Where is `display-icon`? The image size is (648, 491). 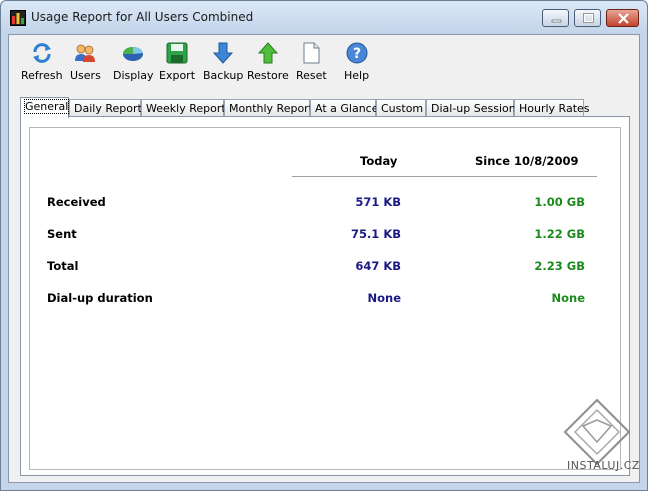
display-icon is located at coordinates (133, 53).